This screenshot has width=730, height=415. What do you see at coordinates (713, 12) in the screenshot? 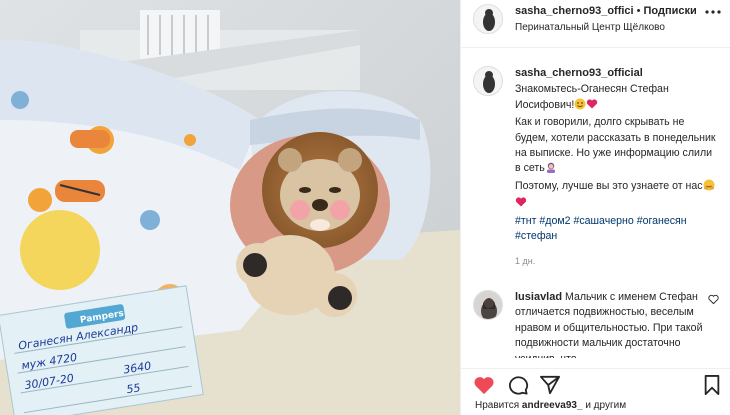
I see `more-icon` at bounding box center [713, 12].